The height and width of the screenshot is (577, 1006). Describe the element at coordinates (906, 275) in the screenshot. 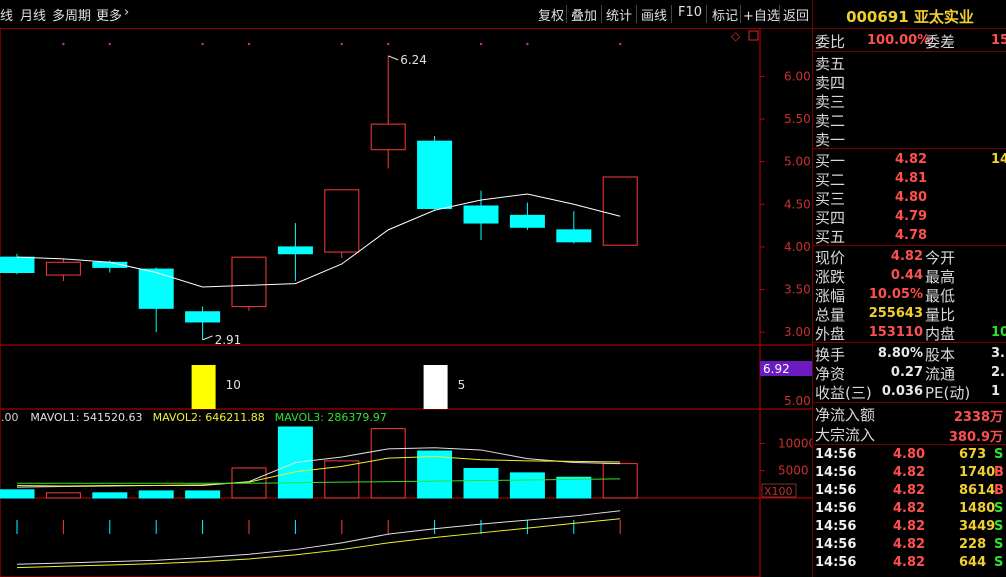

I see `stat-value: 0.44` at that location.